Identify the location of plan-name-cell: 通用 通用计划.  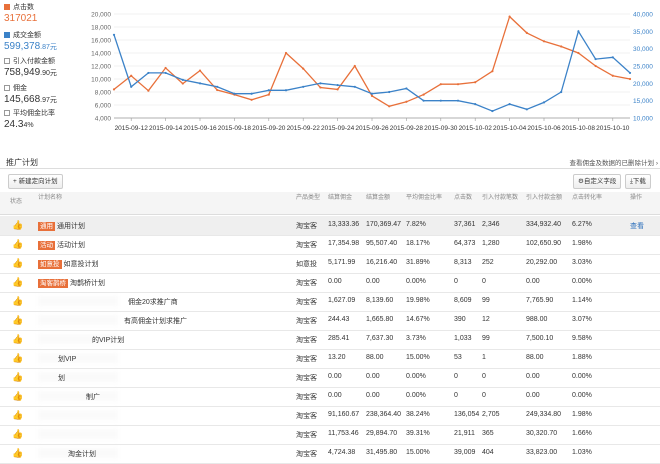
(61, 226).